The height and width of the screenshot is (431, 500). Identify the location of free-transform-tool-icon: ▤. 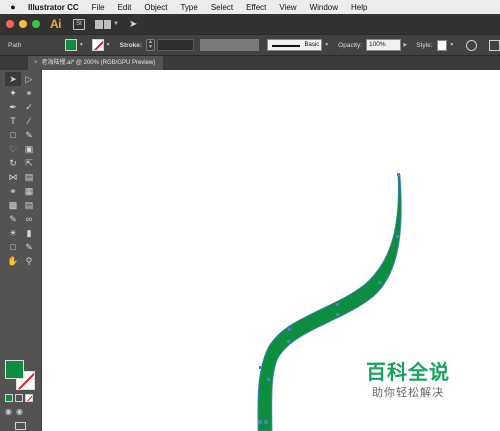
(29, 177).